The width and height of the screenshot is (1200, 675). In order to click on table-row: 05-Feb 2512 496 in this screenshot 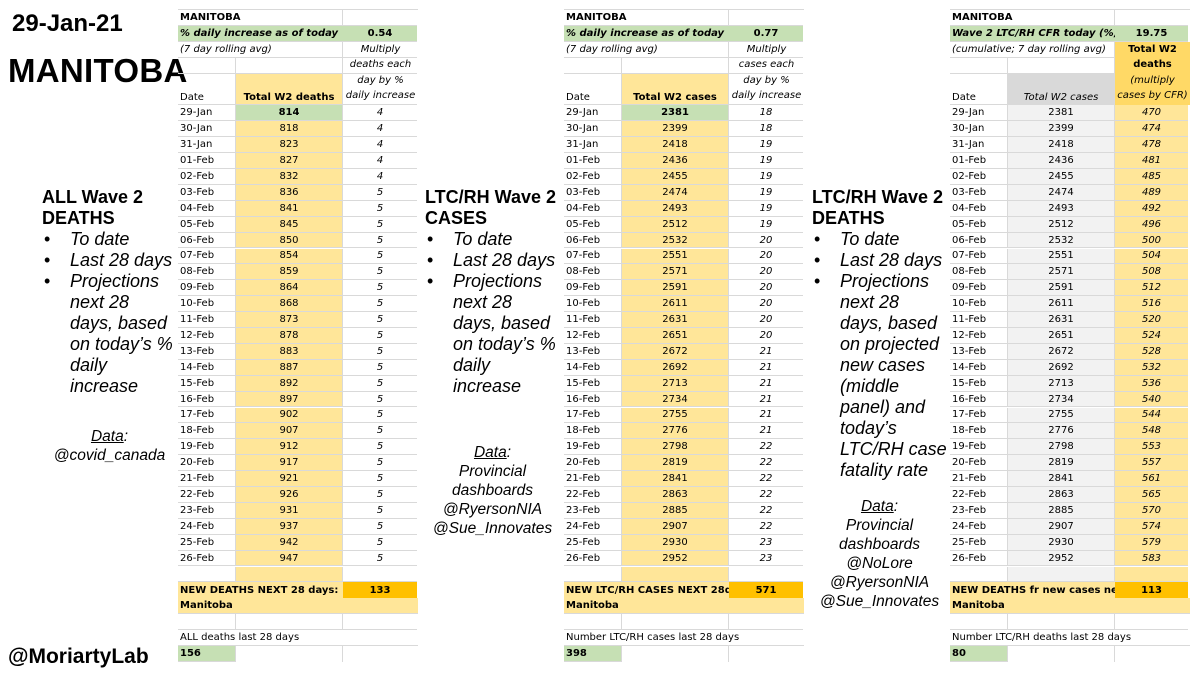, I will do `click(1069, 224)`.